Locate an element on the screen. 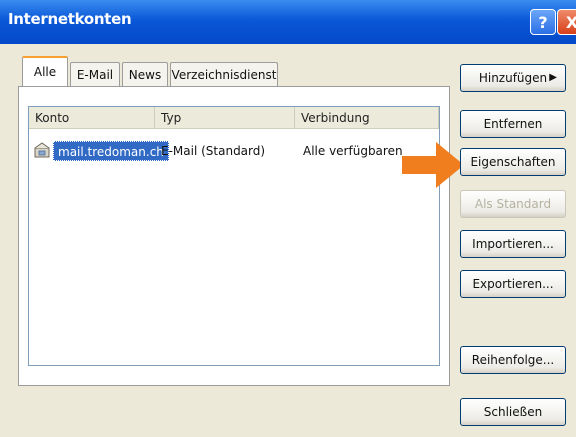  help-button: ? is located at coordinates (543, 22).